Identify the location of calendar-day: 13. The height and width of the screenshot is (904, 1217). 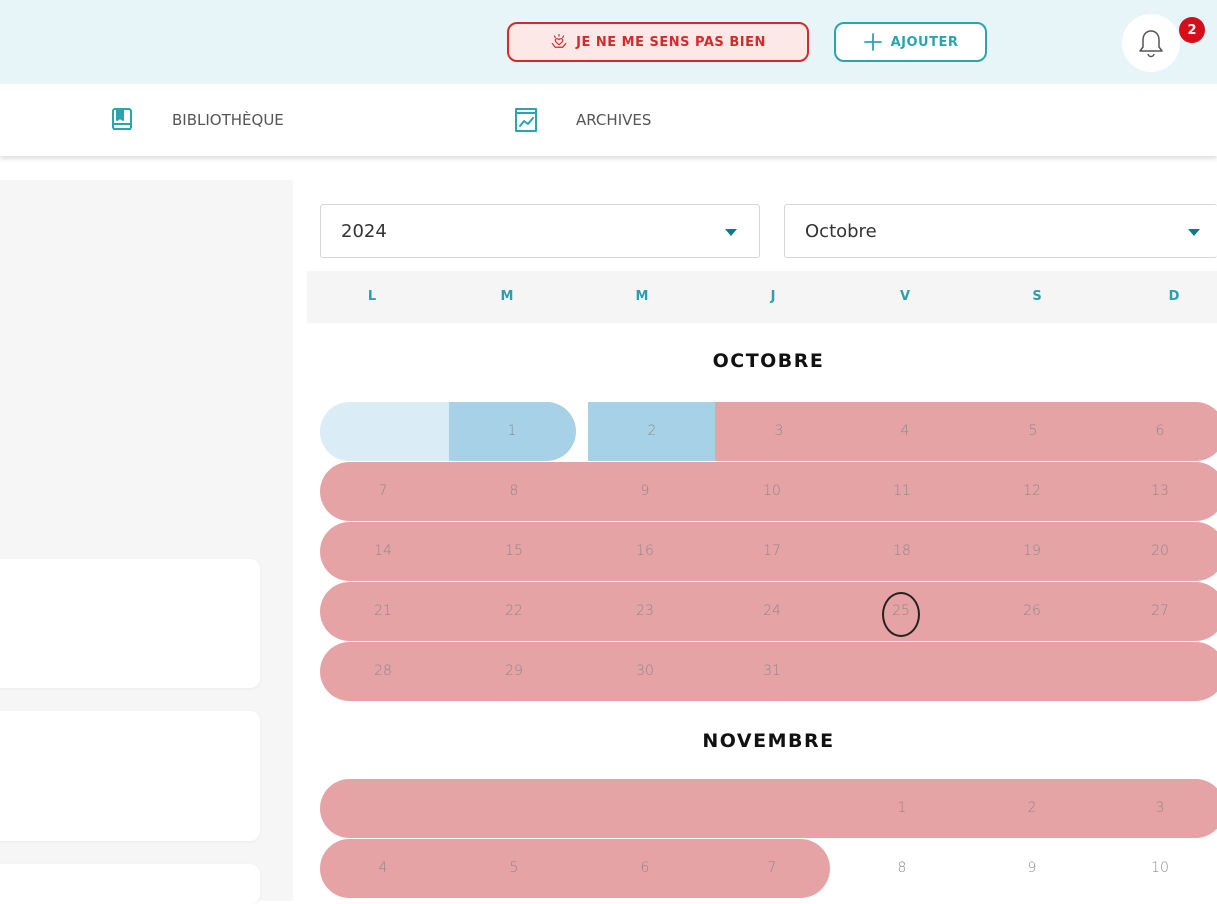
(1160, 491).